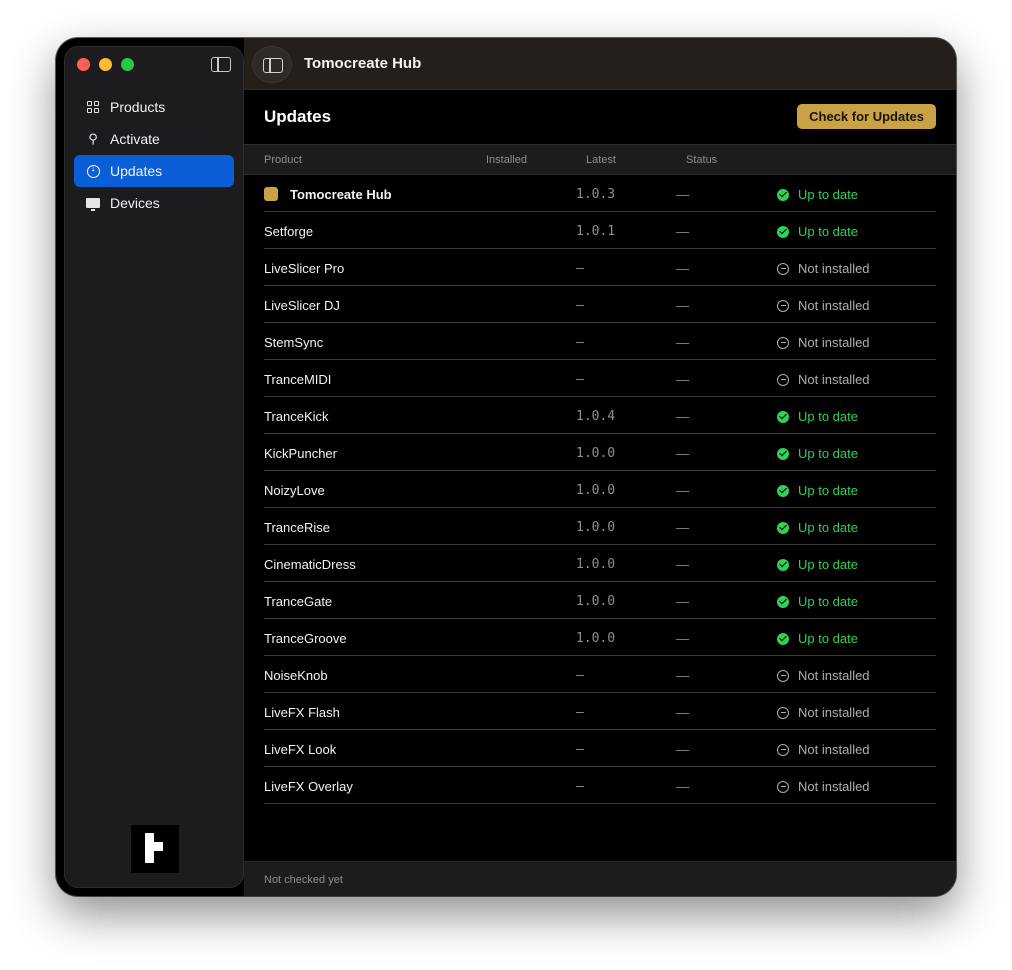 The height and width of the screenshot is (970, 1012). What do you see at coordinates (302, 305) in the screenshot?
I see `product-name: LiveSlicer DJ` at bounding box center [302, 305].